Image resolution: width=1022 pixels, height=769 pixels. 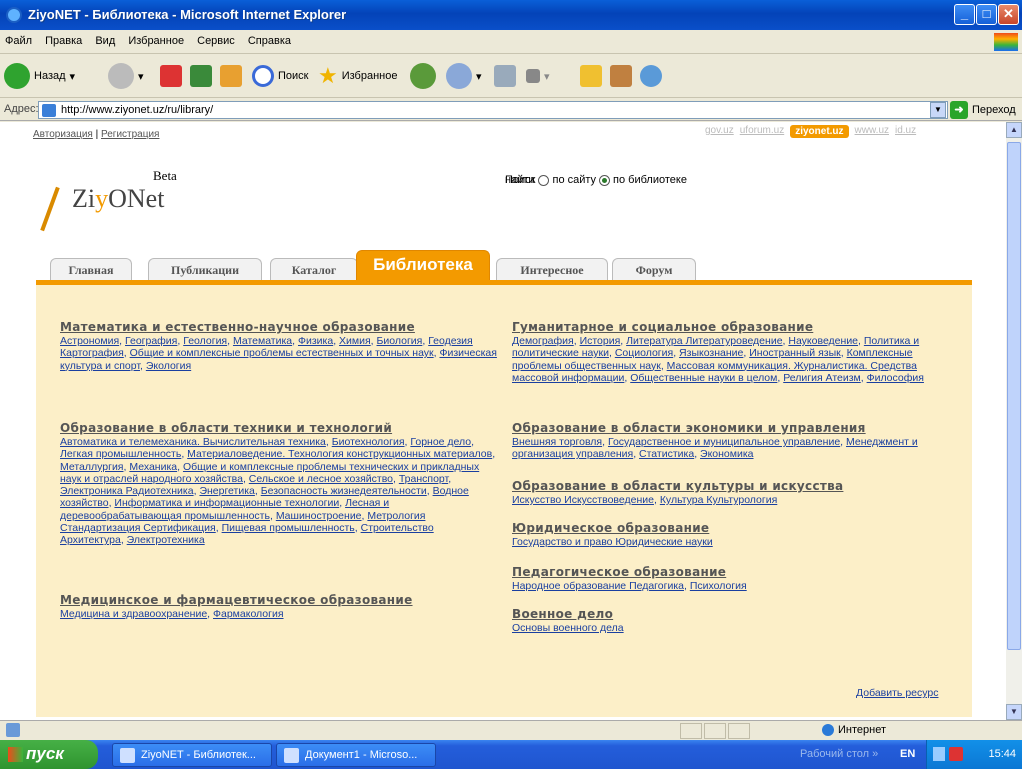 I want to click on category-link: Математика, so click(x=262, y=341).